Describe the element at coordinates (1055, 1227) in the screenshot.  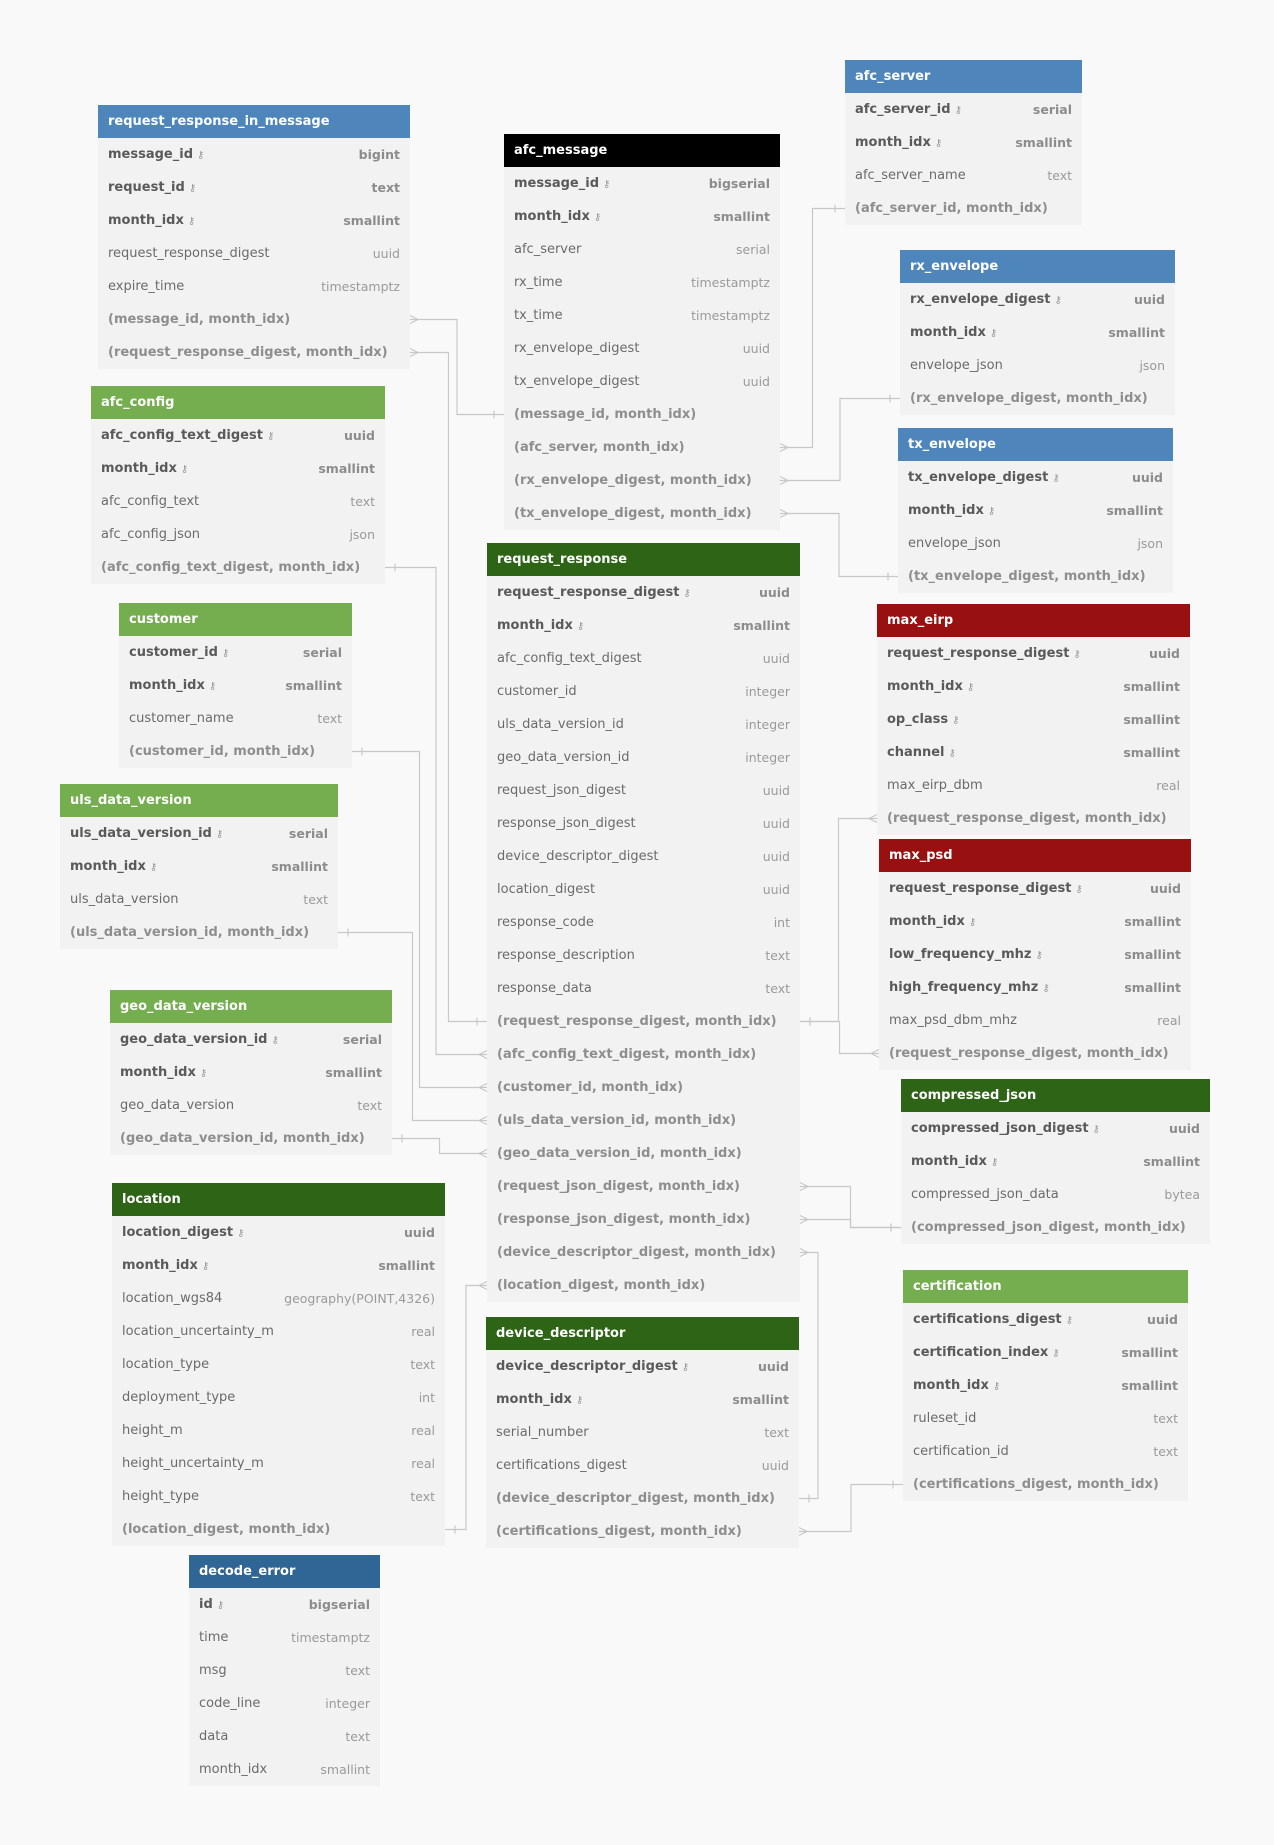
I see `index-row: (compressed_json_digest, month_idx)` at that location.